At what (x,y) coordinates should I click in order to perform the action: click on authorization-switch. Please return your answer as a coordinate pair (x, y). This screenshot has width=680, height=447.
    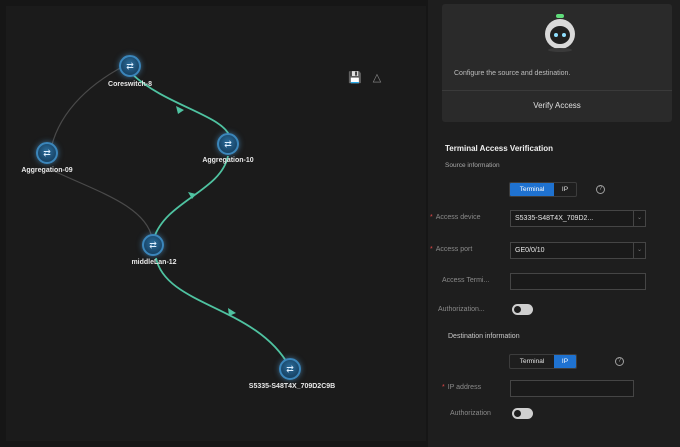
    Looking at the image, I should click on (522, 309).